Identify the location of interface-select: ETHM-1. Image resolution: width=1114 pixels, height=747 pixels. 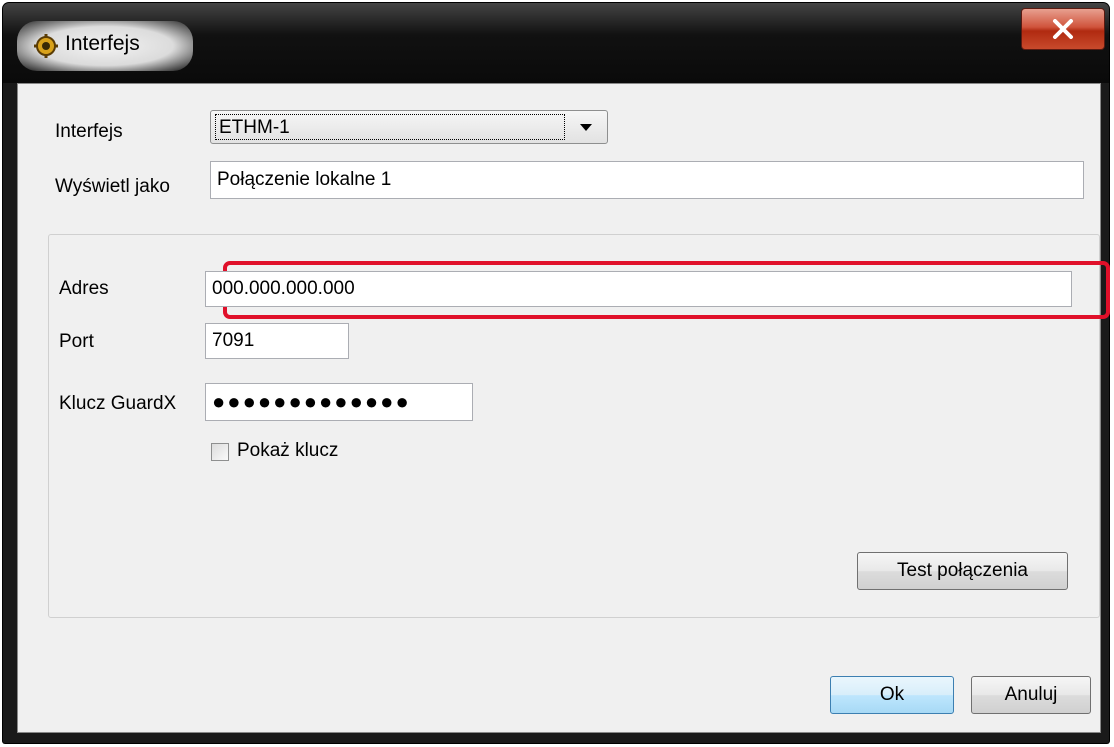
(409, 127).